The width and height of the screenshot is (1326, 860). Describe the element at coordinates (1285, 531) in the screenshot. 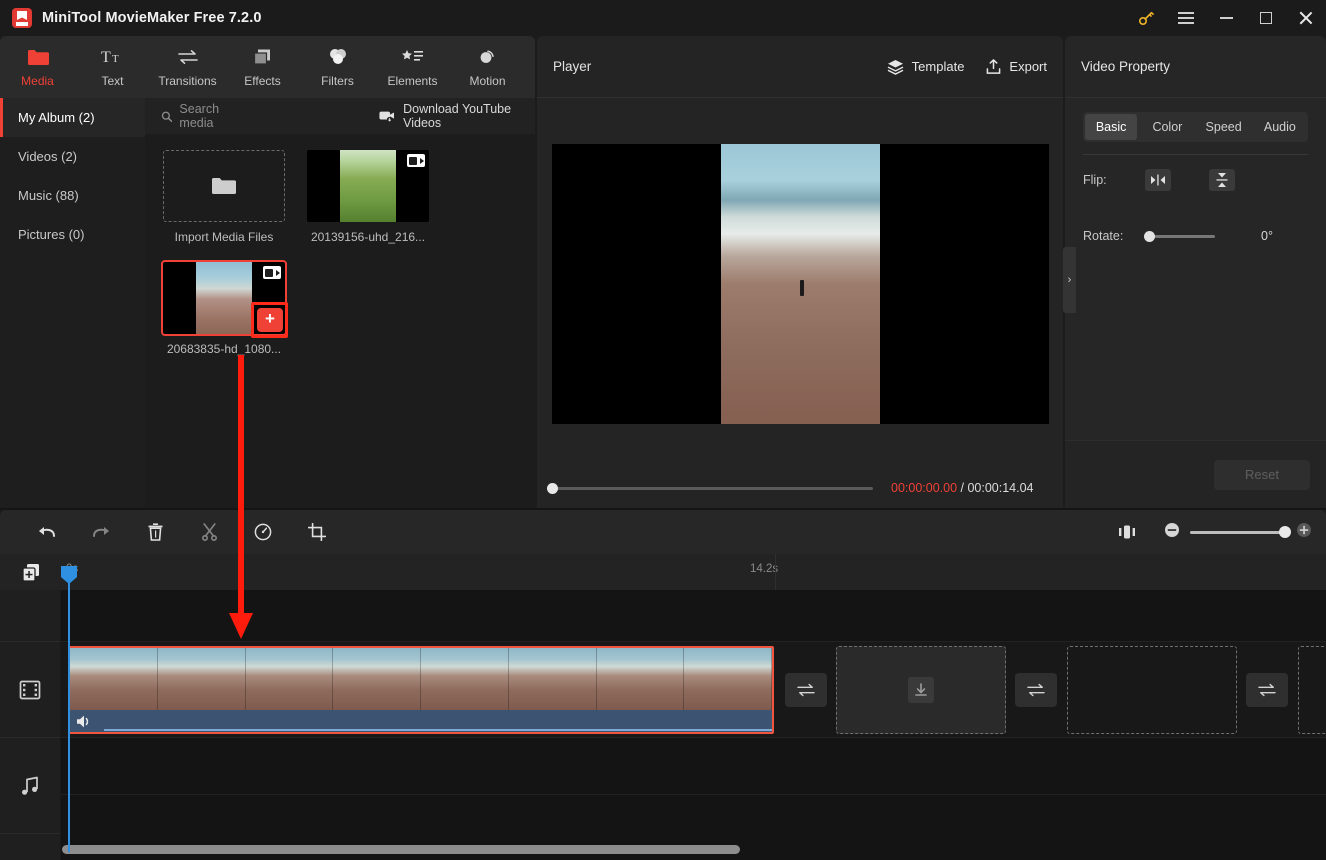

I see `zoom-handle` at that location.